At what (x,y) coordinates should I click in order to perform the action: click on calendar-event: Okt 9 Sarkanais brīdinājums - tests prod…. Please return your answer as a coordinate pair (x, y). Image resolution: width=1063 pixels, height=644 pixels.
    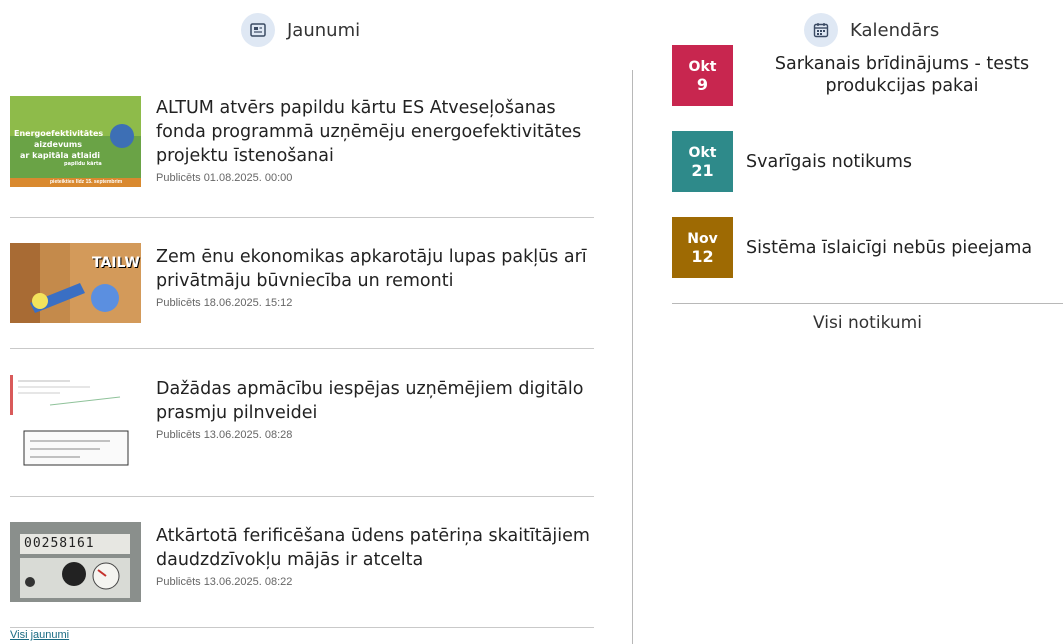
    Looking at the image, I should click on (867, 75).